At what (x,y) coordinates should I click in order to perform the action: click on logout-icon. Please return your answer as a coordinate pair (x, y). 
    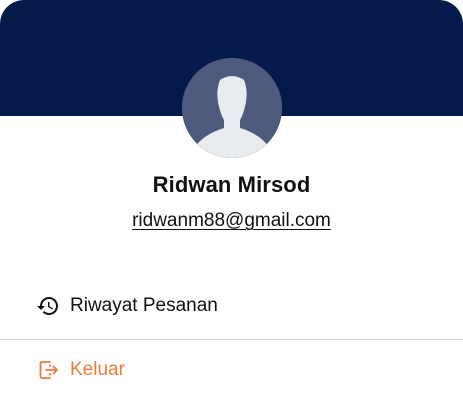
    Looking at the image, I should click on (48, 370).